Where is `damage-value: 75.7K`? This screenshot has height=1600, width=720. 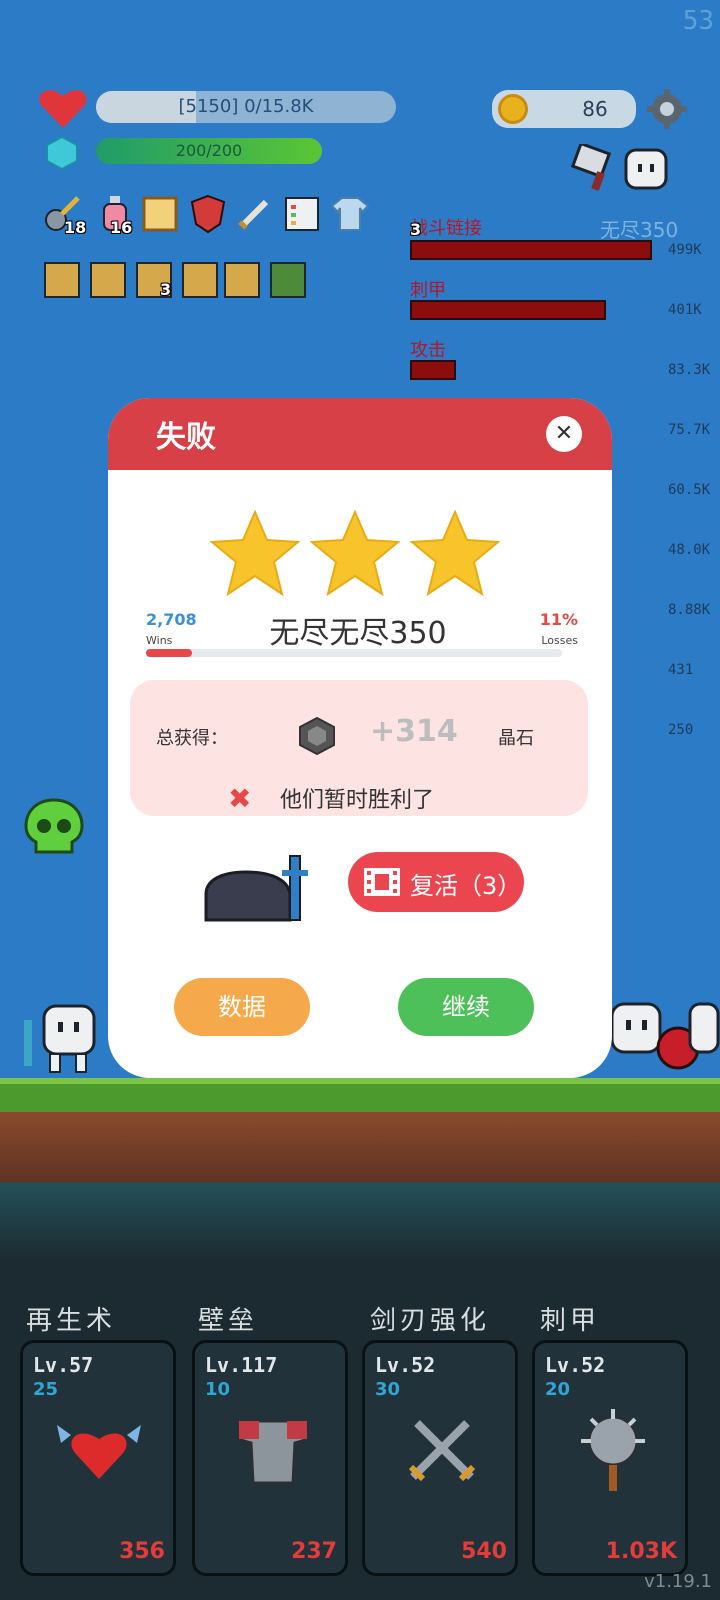
damage-value: 75.7K is located at coordinates (689, 430).